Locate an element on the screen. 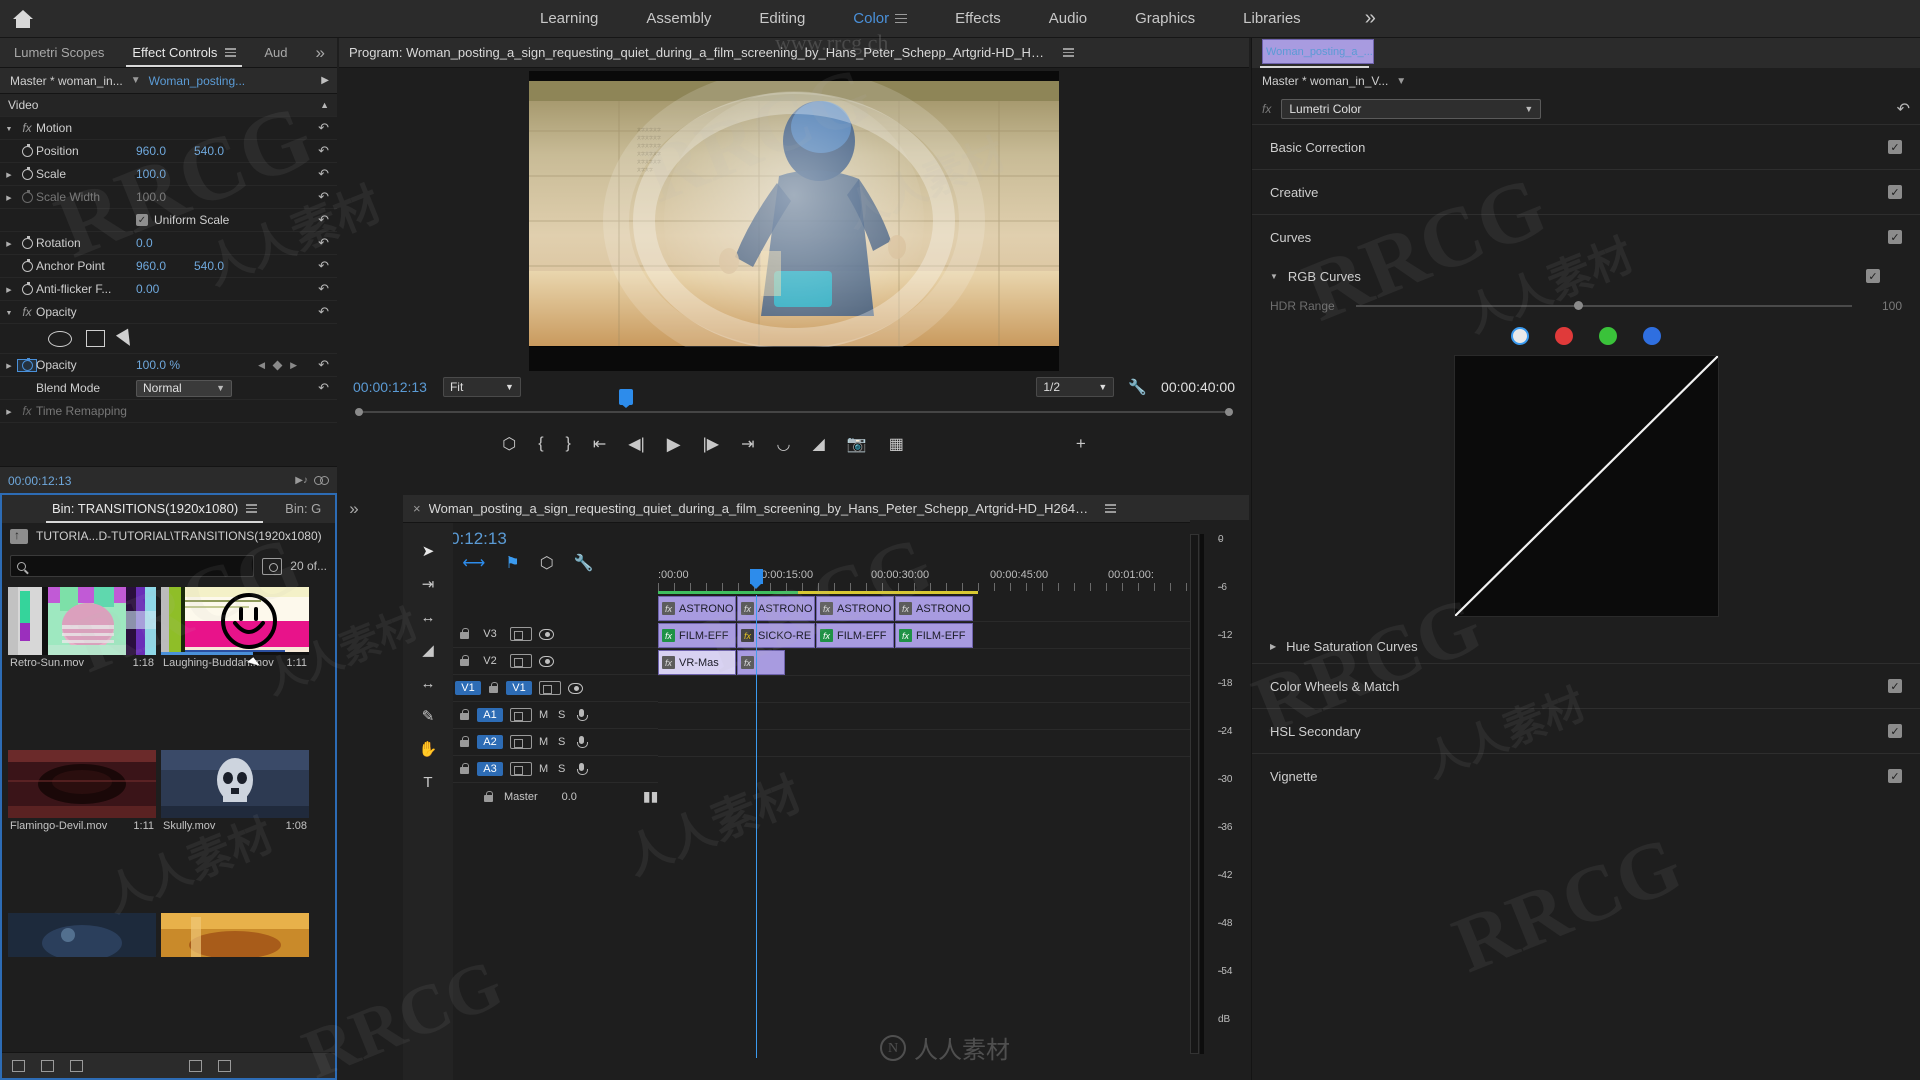 This screenshot has width=1920, height=1080. program-video-frame: 文字文字文字 文字文字文字 文字文字文字 文字文字文字 文字文字文字 文字文字 is located at coordinates (794, 220).